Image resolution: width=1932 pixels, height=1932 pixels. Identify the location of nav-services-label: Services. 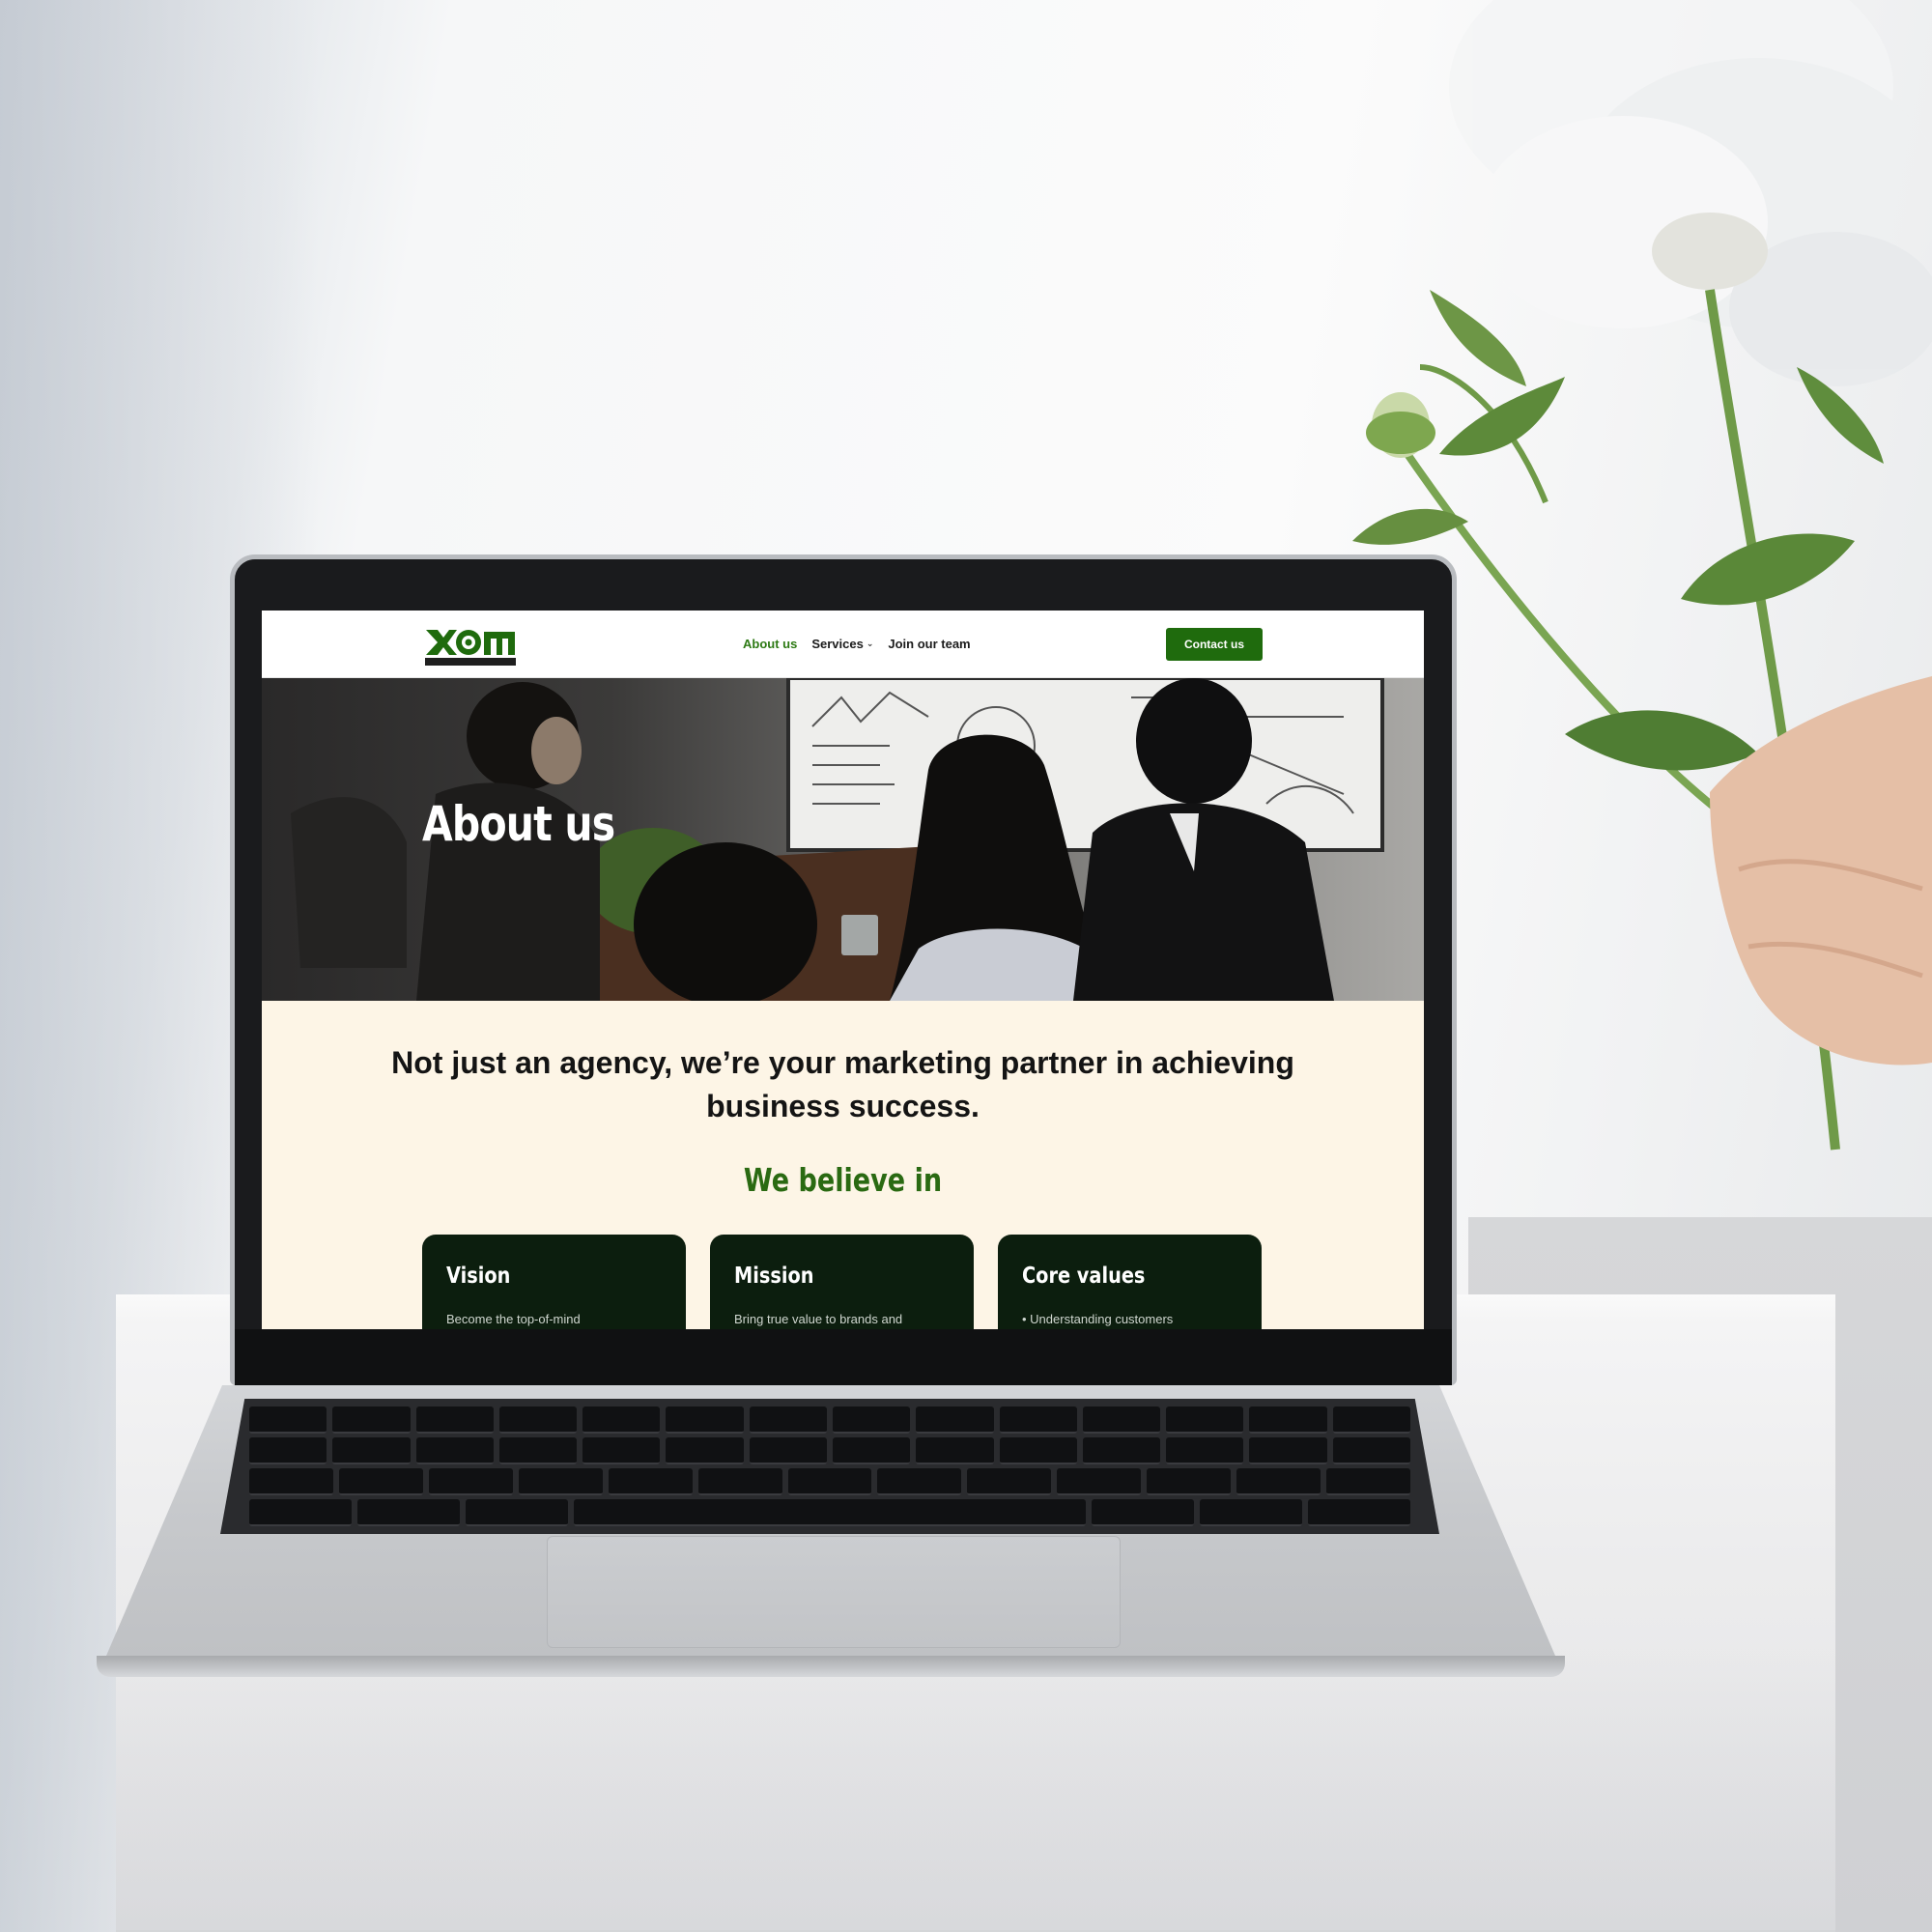
(837, 644).